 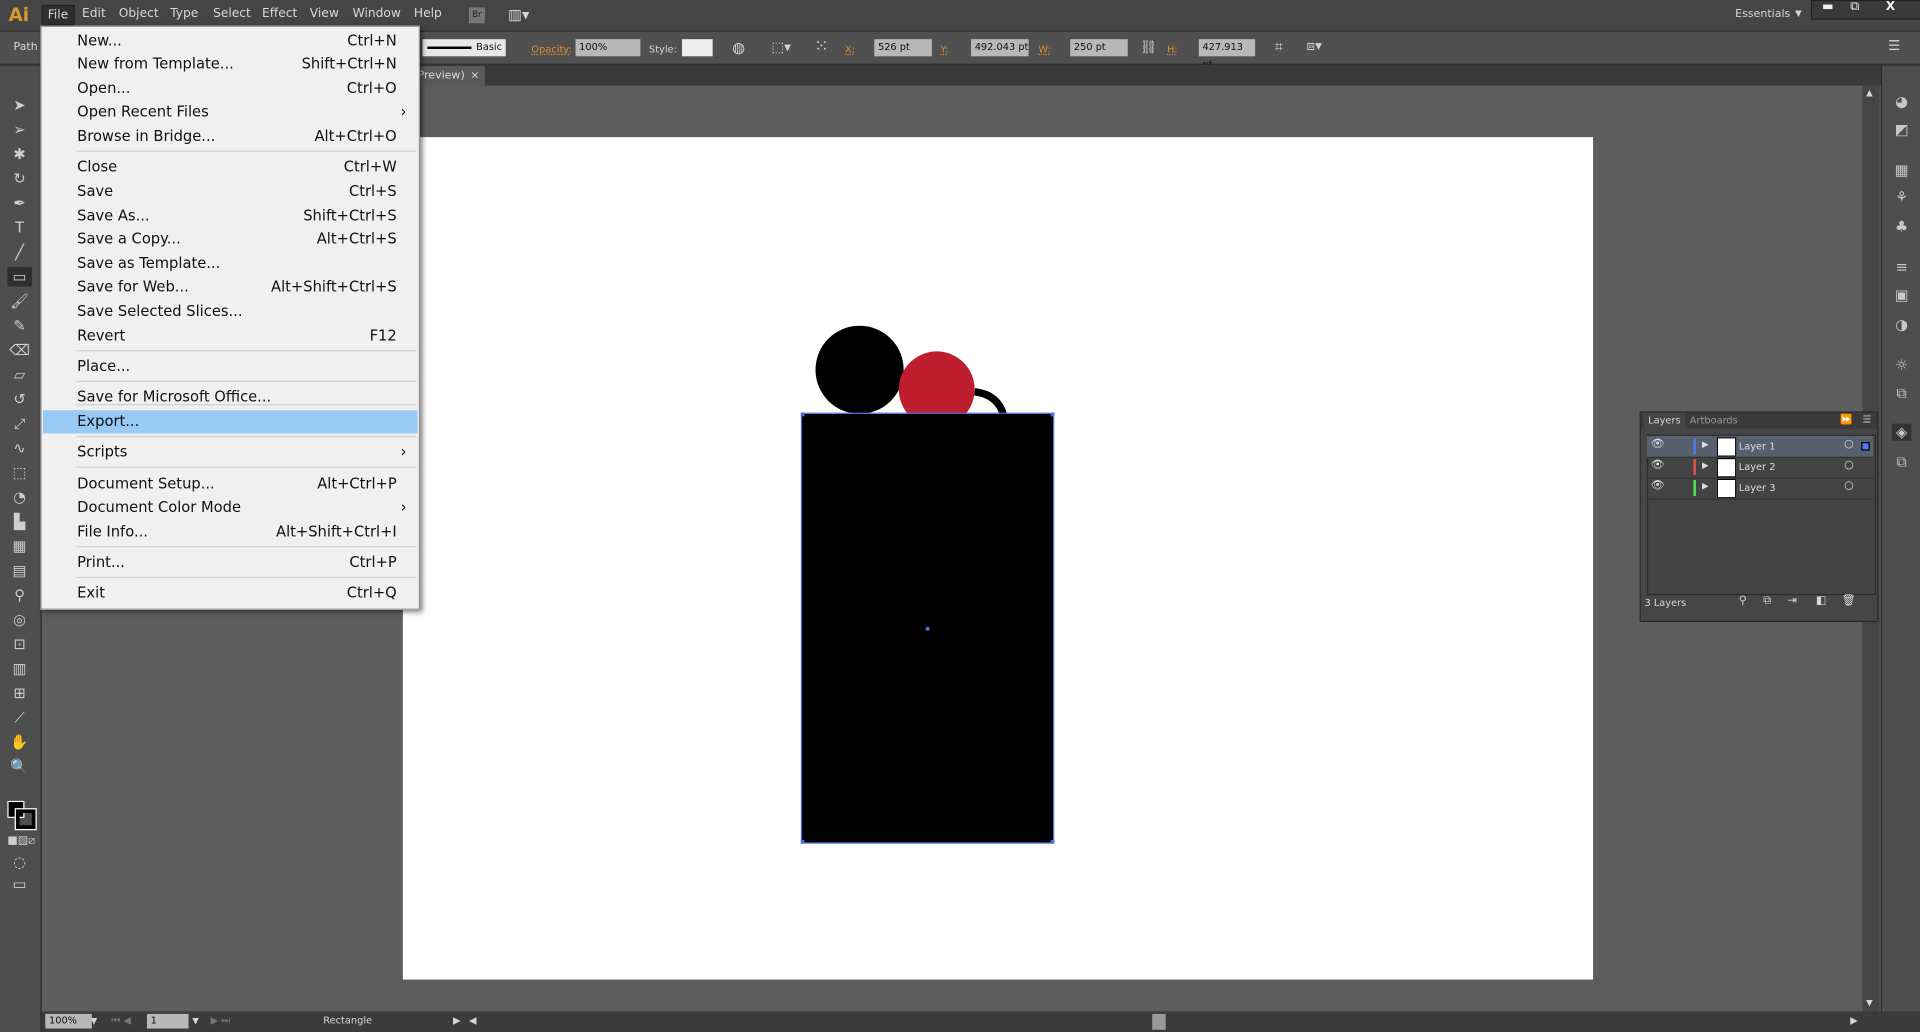 What do you see at coordinates (1866, 419) in the screenshot?
I see `panel-menu-icon: ☰` at bounding box center [1866, 419].